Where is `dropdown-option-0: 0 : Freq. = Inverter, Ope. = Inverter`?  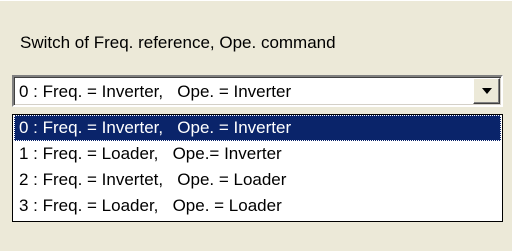 dropdown-option-0: 0 : Freq. = Inverter, Ope. = Inverter is located at coordinates (257, 128).